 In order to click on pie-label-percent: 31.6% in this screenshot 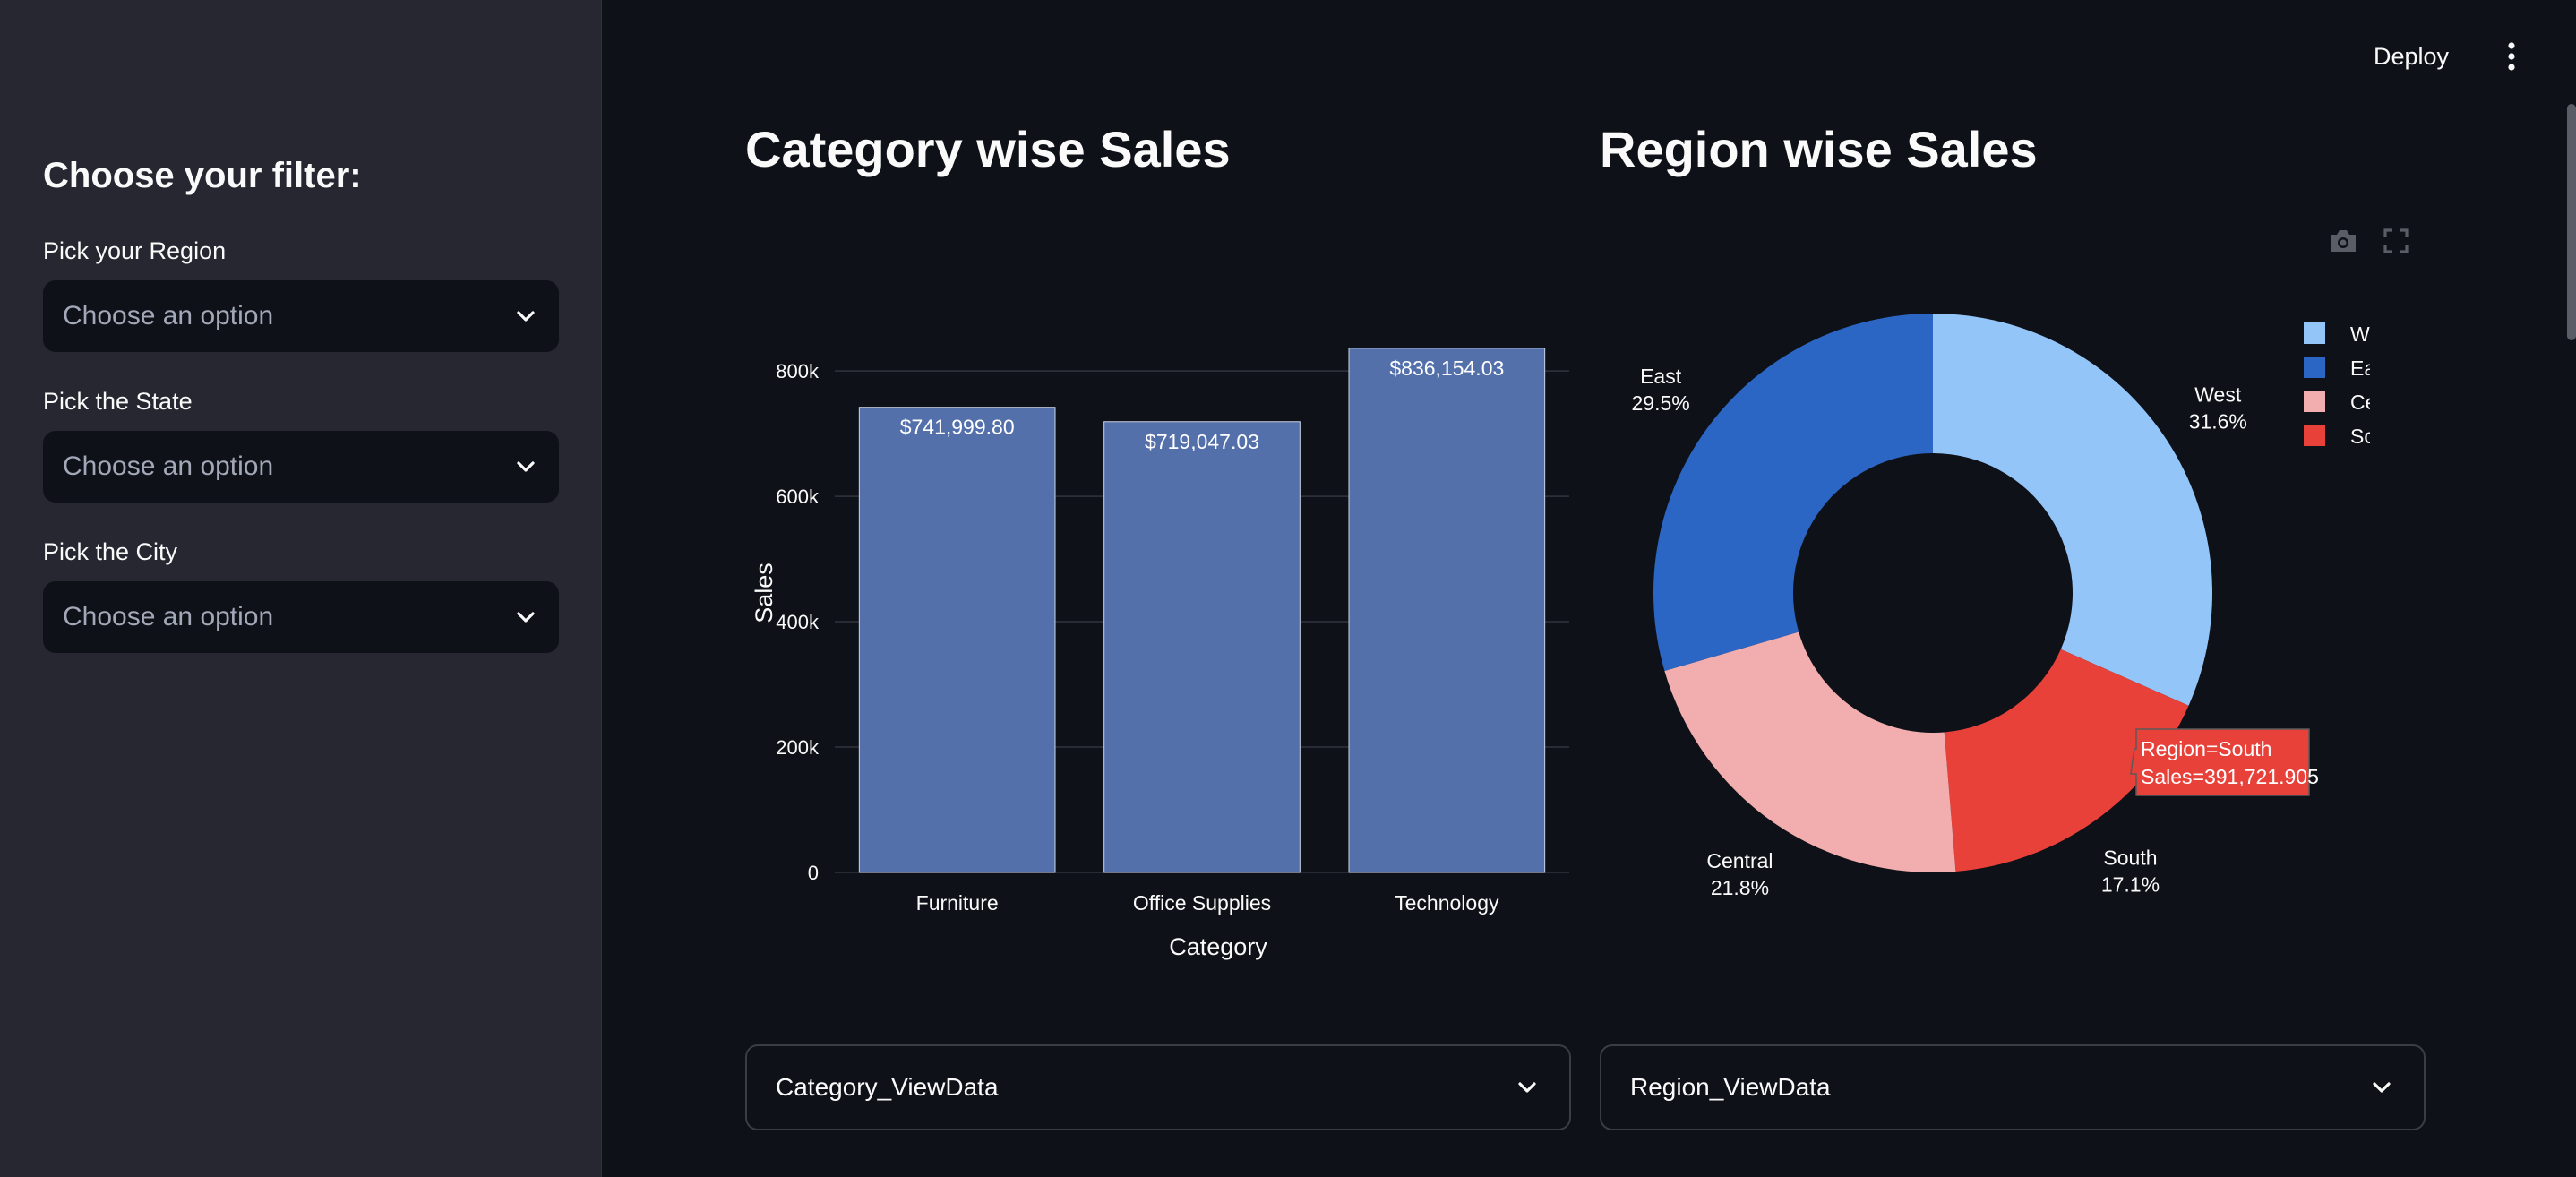, I will do `click(2218, 421)`.